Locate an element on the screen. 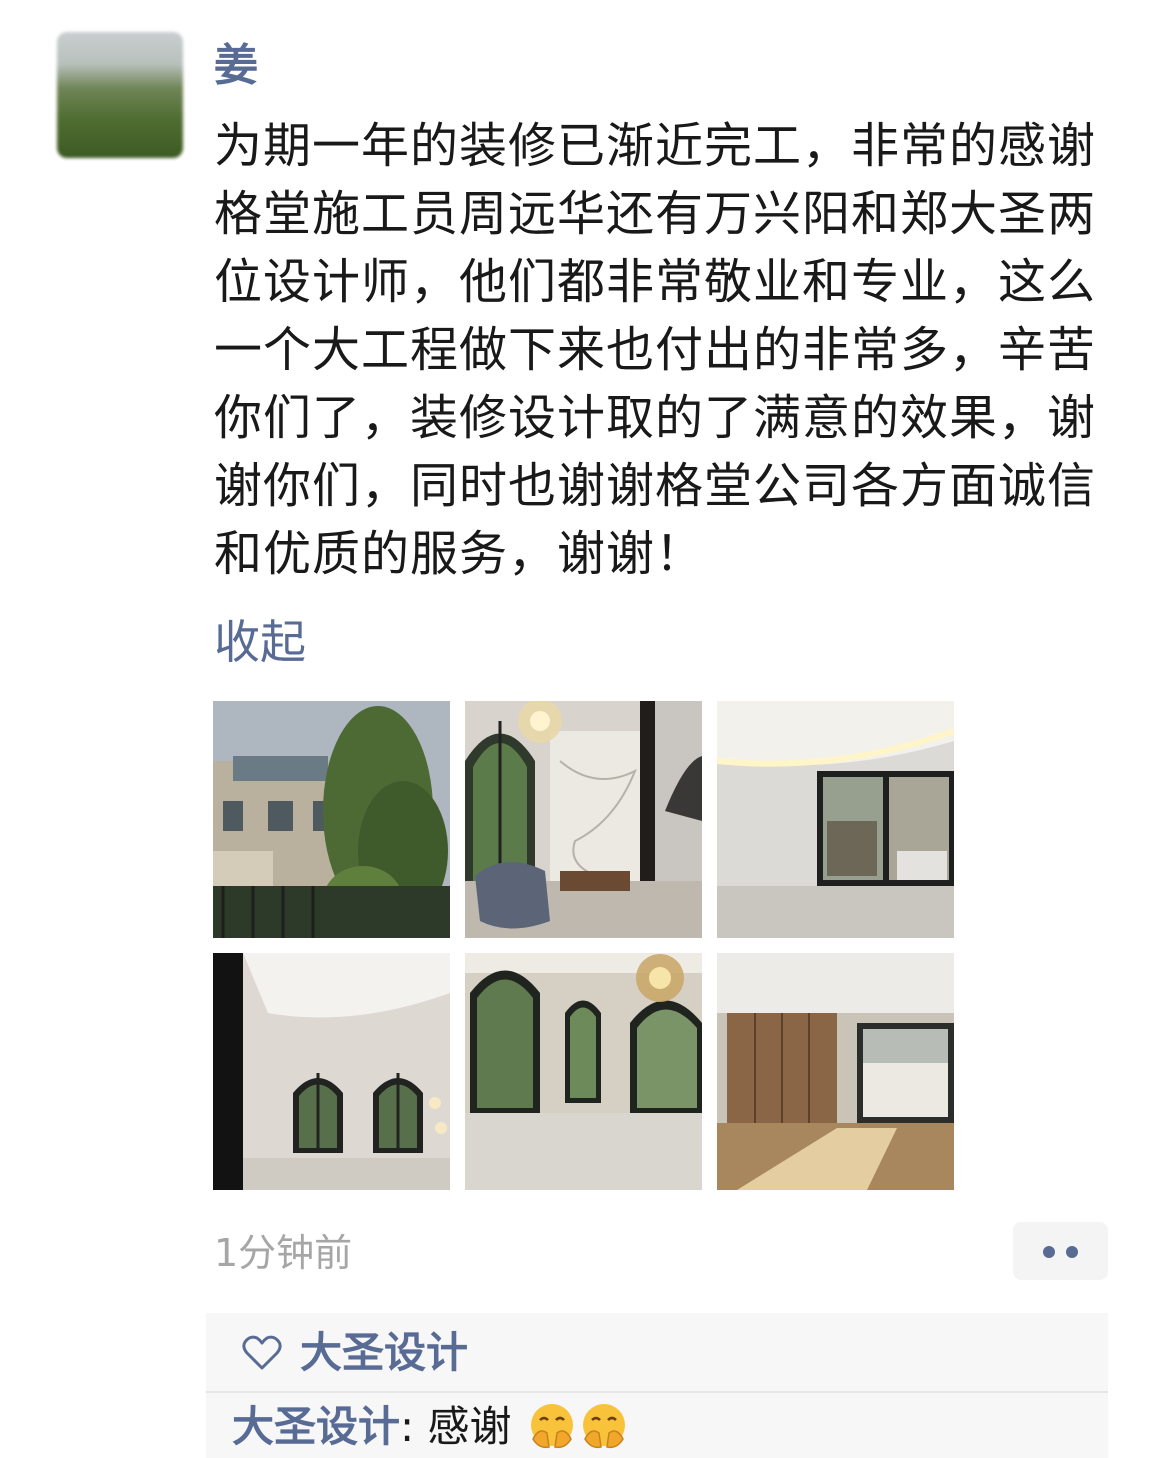 Image resolution: width=1170 pixels, height=1458 pixels. comment-author: 大圣设计 is located at coordinates (316, 1426).